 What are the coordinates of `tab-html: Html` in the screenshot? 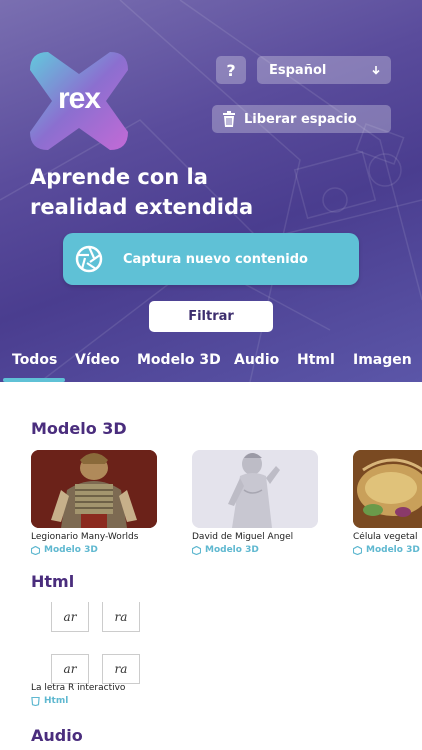 It's located at (316, 360).